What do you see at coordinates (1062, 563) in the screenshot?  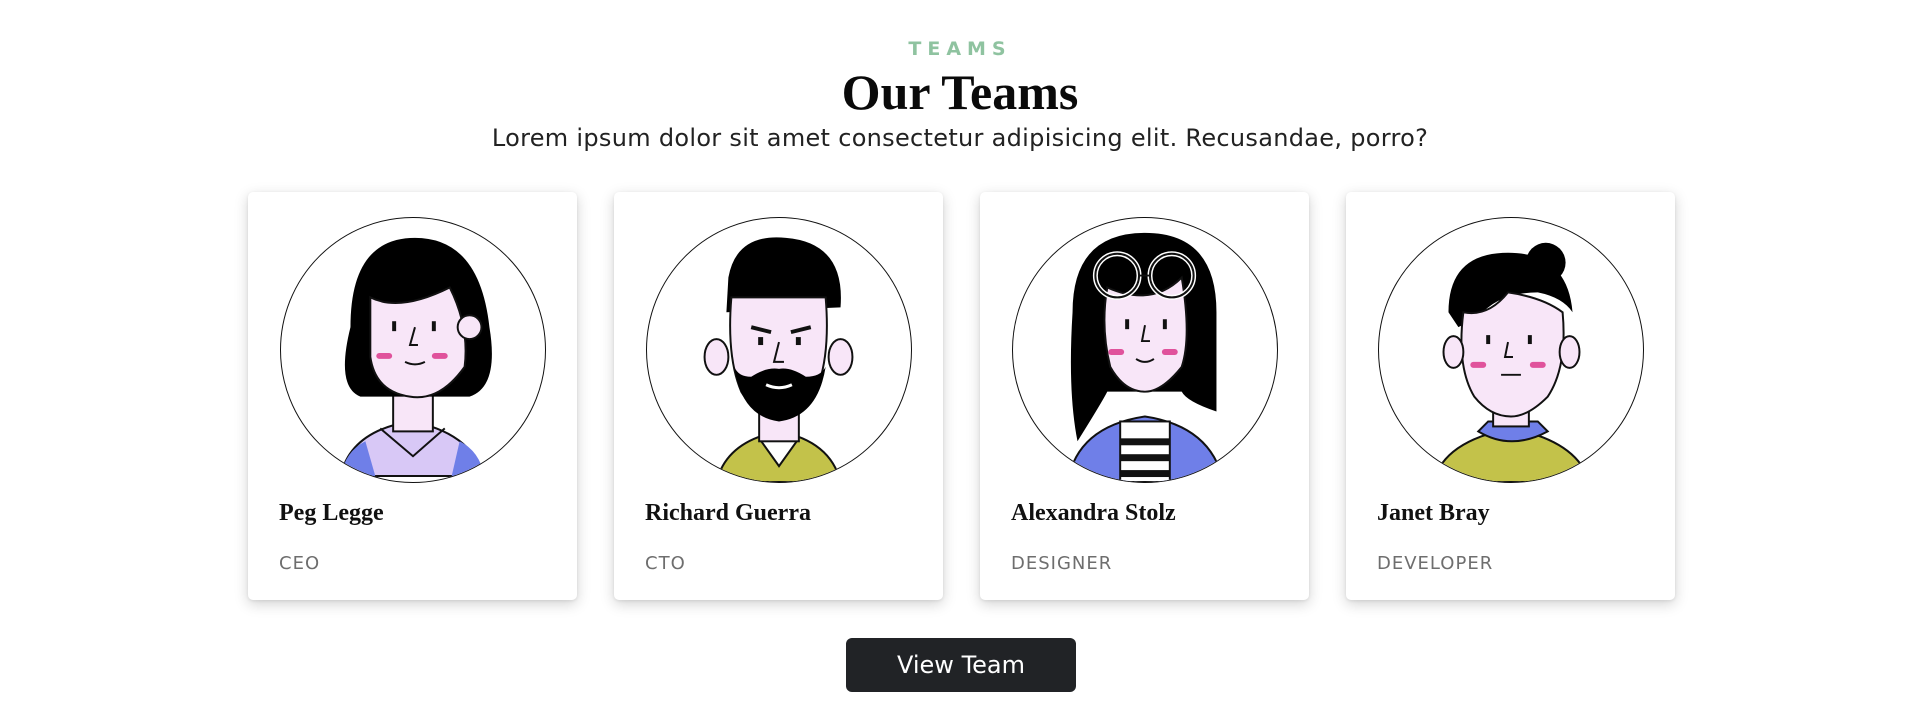 I see `member-role: DESIGNER` at bounding box center [1062, 563].